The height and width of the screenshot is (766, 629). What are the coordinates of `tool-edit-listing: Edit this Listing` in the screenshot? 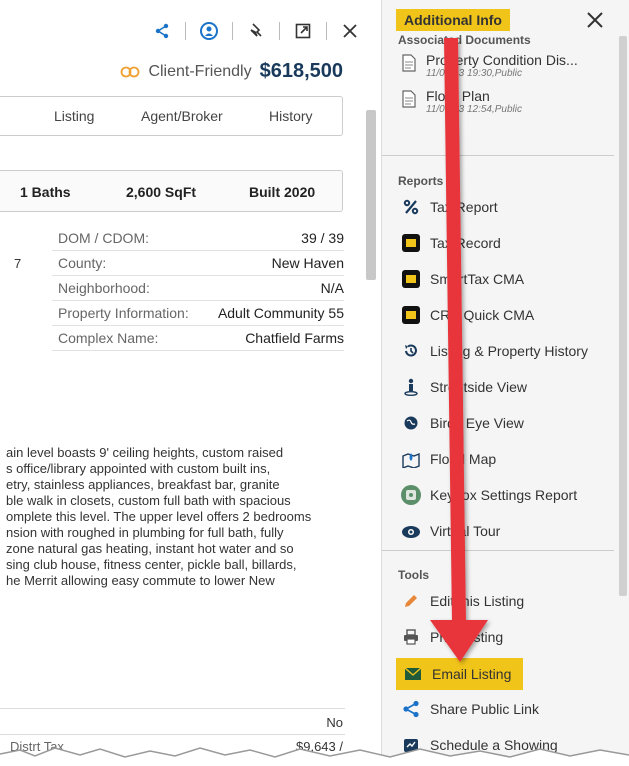 It's located at (462, 601).